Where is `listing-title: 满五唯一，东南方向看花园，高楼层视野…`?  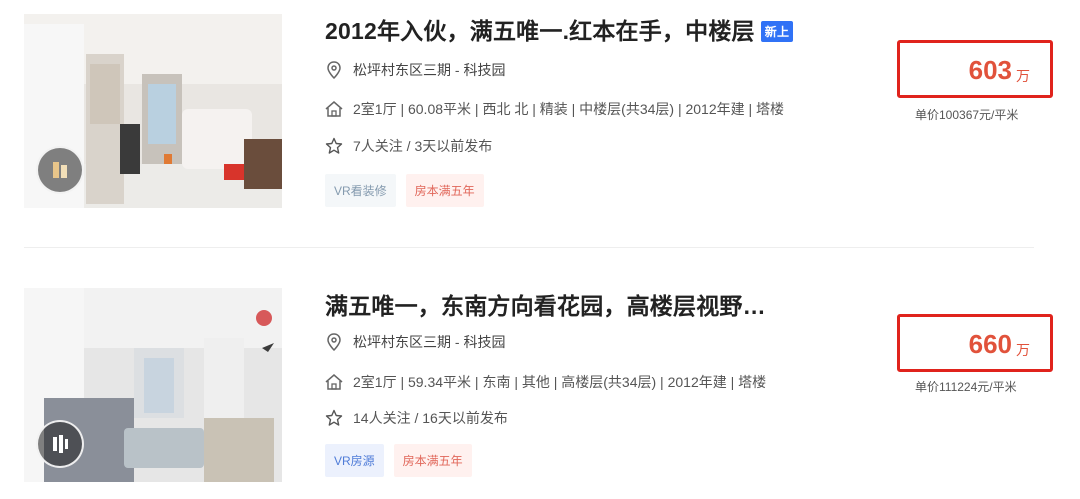 listing-title: 满五唯一，东南方向看花园，高楼层视野… is located at coordinates (545, 304).